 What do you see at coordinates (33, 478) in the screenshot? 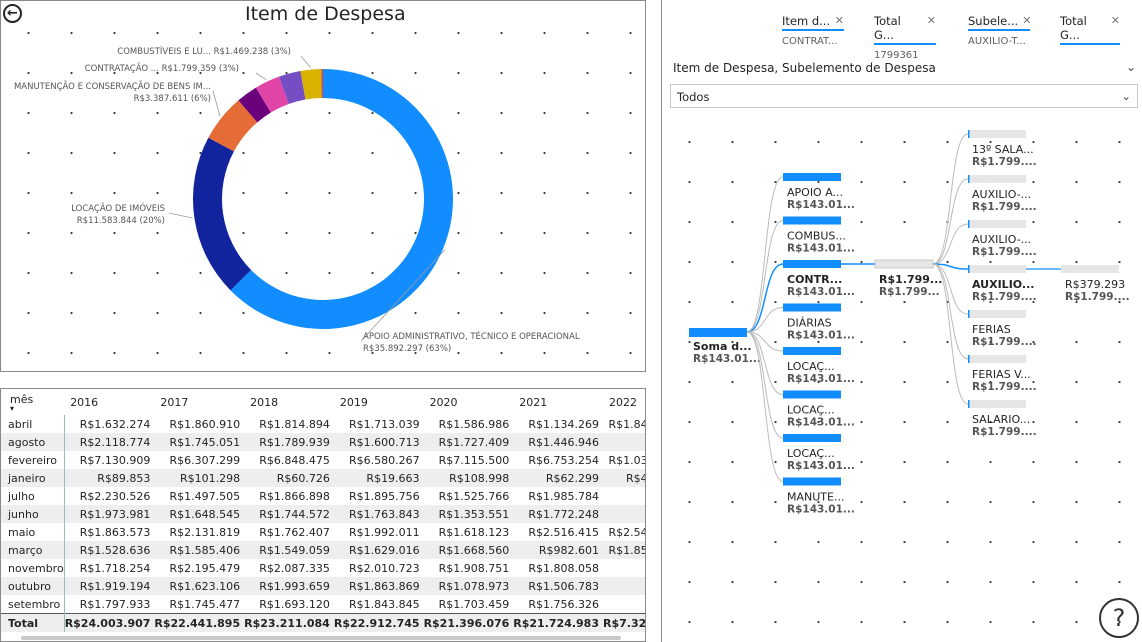
I see `month-cell: janeiro` at bounding box center [33, 478].